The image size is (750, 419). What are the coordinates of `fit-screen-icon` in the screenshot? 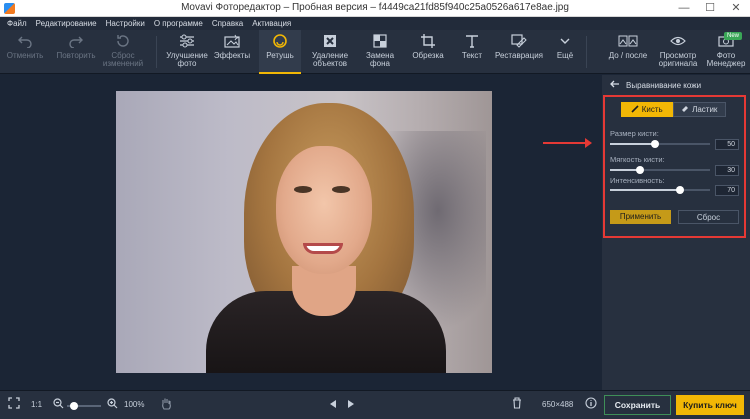 It's located at (14, 404).